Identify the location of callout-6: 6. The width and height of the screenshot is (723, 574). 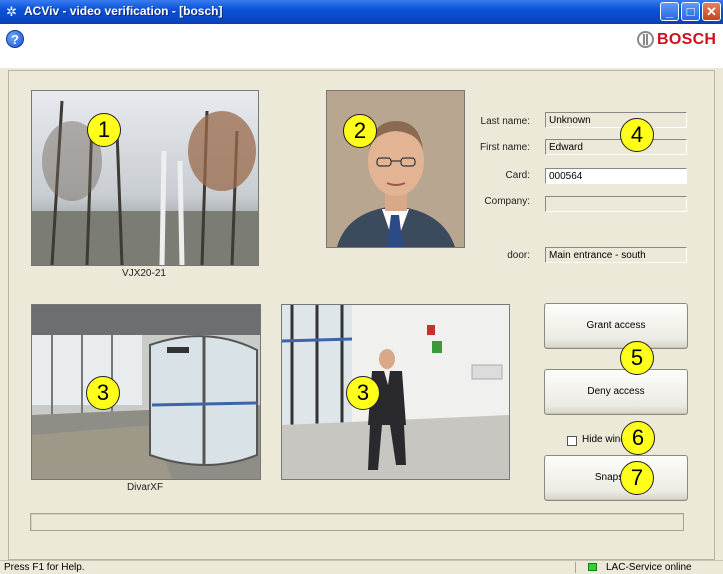
(638, 438).